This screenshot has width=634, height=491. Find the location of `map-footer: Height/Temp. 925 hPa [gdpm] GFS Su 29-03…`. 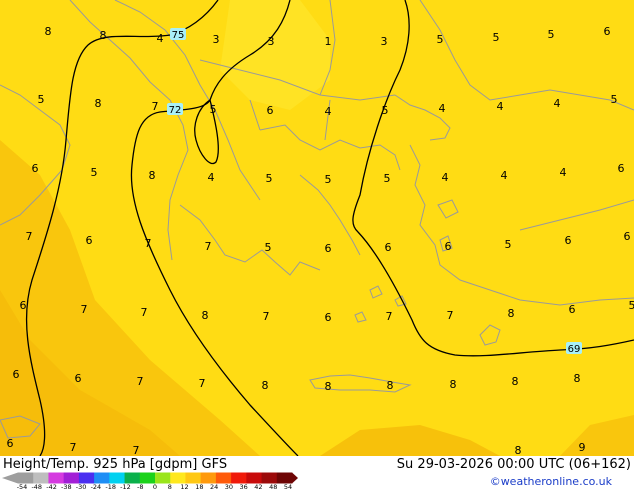

map-footer: Height/Temp. 925 hPa [gdpm] GFS Su 29-03… is located at coordinates (317, 473).